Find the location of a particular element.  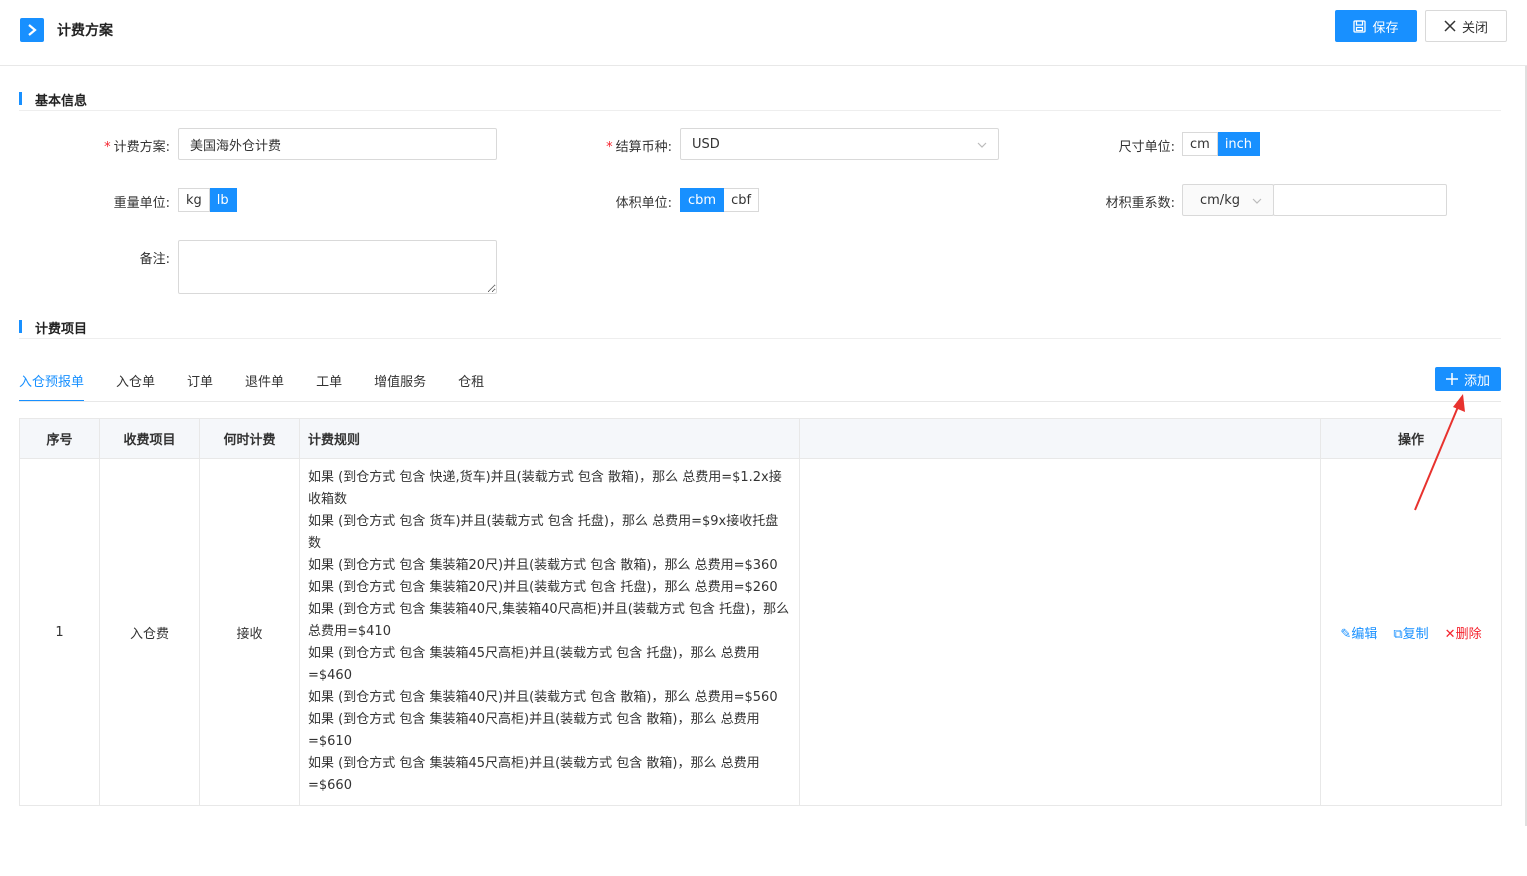

cell-when: 接收 is located at coordinates (249, 632).